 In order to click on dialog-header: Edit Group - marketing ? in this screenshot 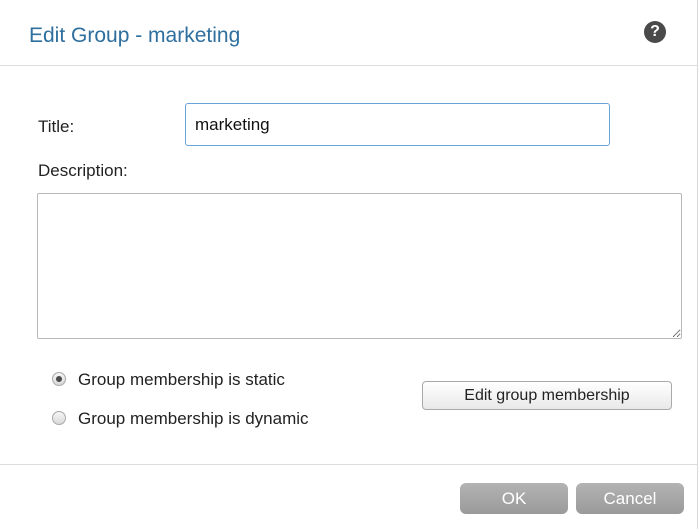, I will do `click(348, 33)`.